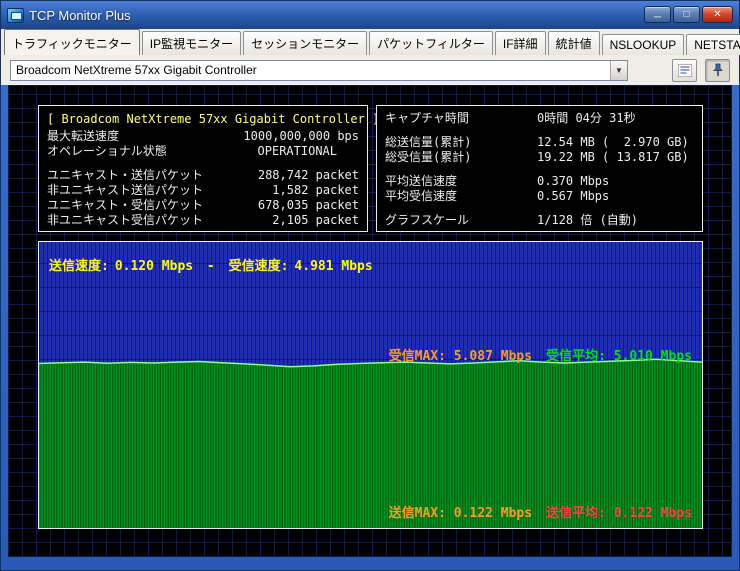 This screenshot has height=571, width=740. What do you see at coordinates (540, 511) in the screenshot?
I see `tx-stats-line: 送信MAX: 0.122 Mbps 送信平均: 0.122 Mbps` at bounding box center [540, 511].